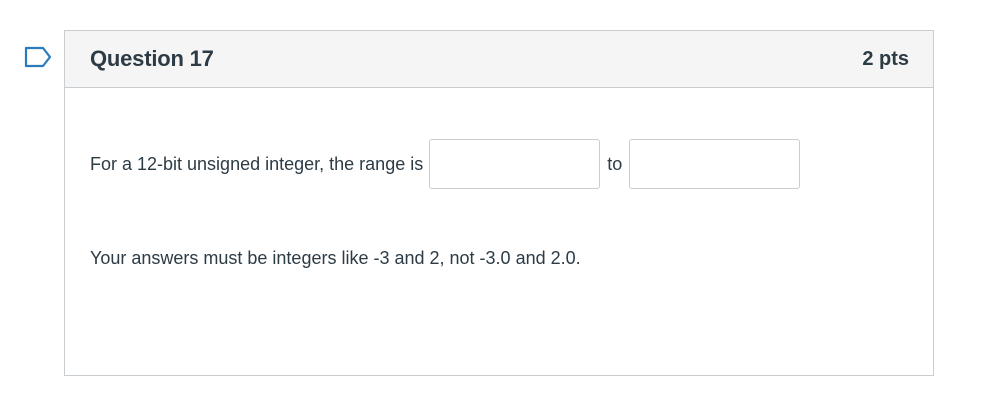  What do you see at coordinates (499, 59) in the screenshot?
I see `question-header: Question 17 2 pts` at bounding box center [499, 59].